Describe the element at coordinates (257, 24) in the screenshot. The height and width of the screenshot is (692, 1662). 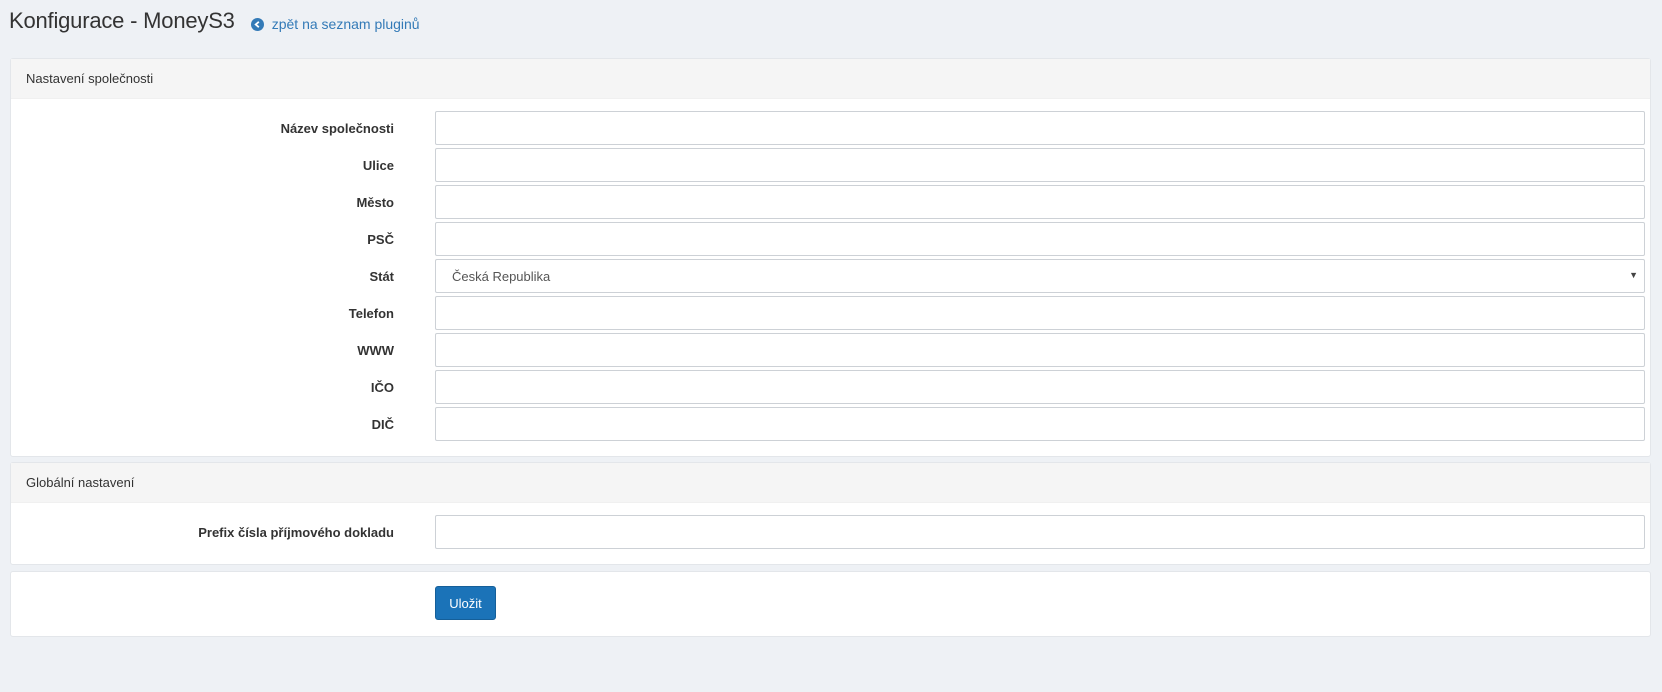
I see `arrow-circle-left-icon` at that location.